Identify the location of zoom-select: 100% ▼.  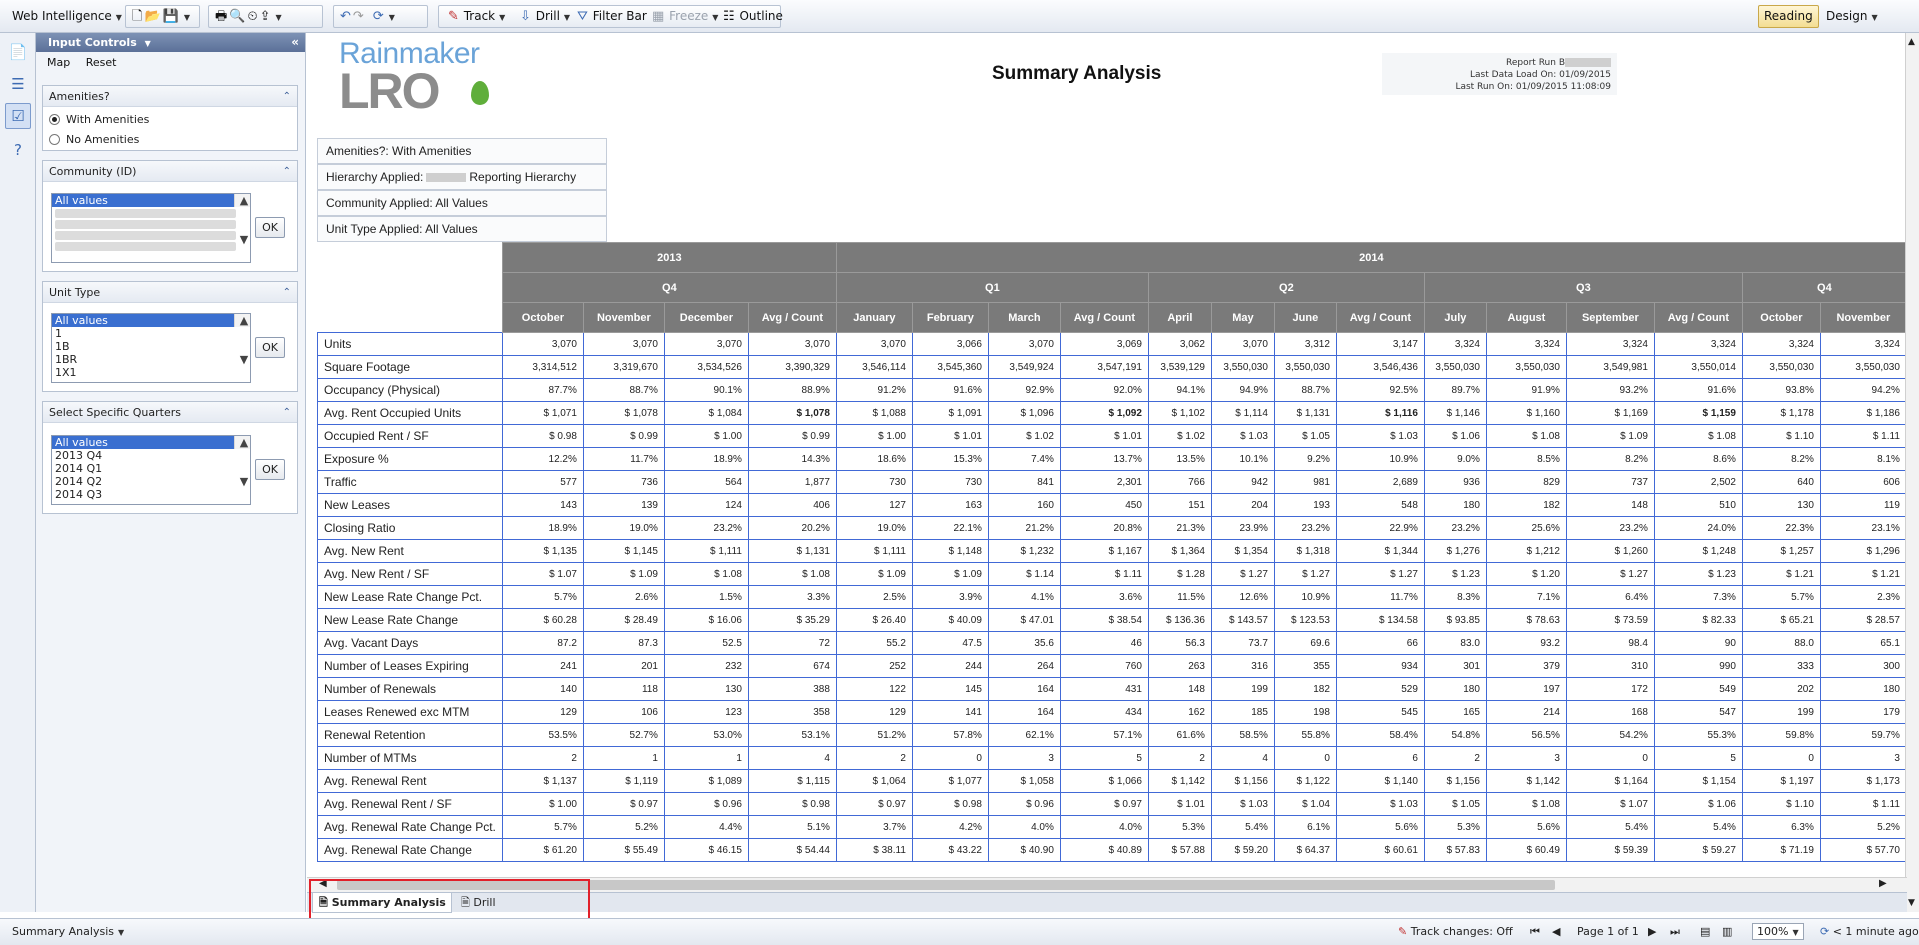
(1778, 931).